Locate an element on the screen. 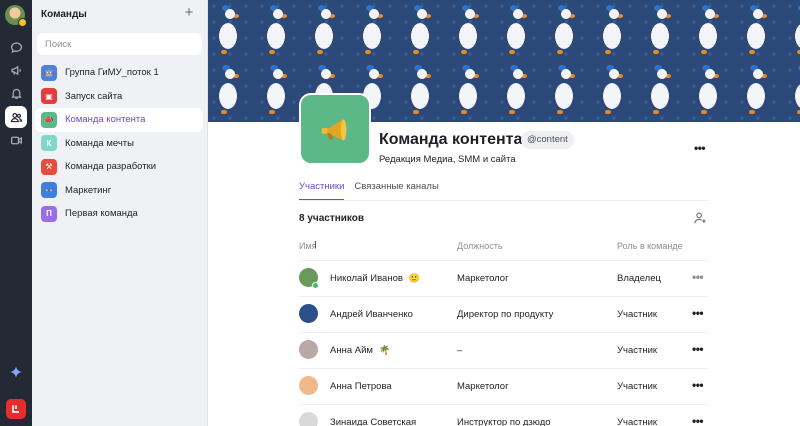 This screenshot has height=426, width=800. sidebar-item-team: П Первая команда is located at coordinates (119, 214).